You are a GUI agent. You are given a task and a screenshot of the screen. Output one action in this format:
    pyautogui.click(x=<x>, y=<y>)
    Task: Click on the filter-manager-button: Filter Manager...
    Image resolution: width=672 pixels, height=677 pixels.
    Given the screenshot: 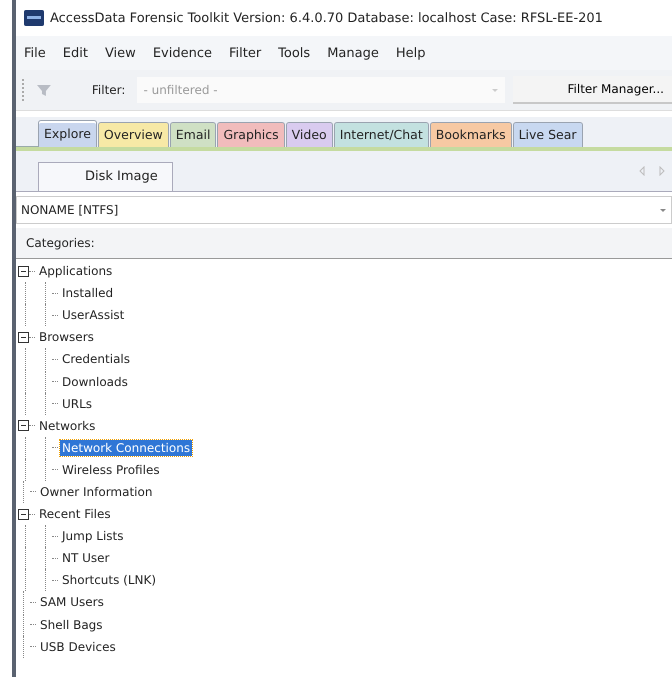 What is the action you would take?
    pyautogui.click(x=592, y=90)
    